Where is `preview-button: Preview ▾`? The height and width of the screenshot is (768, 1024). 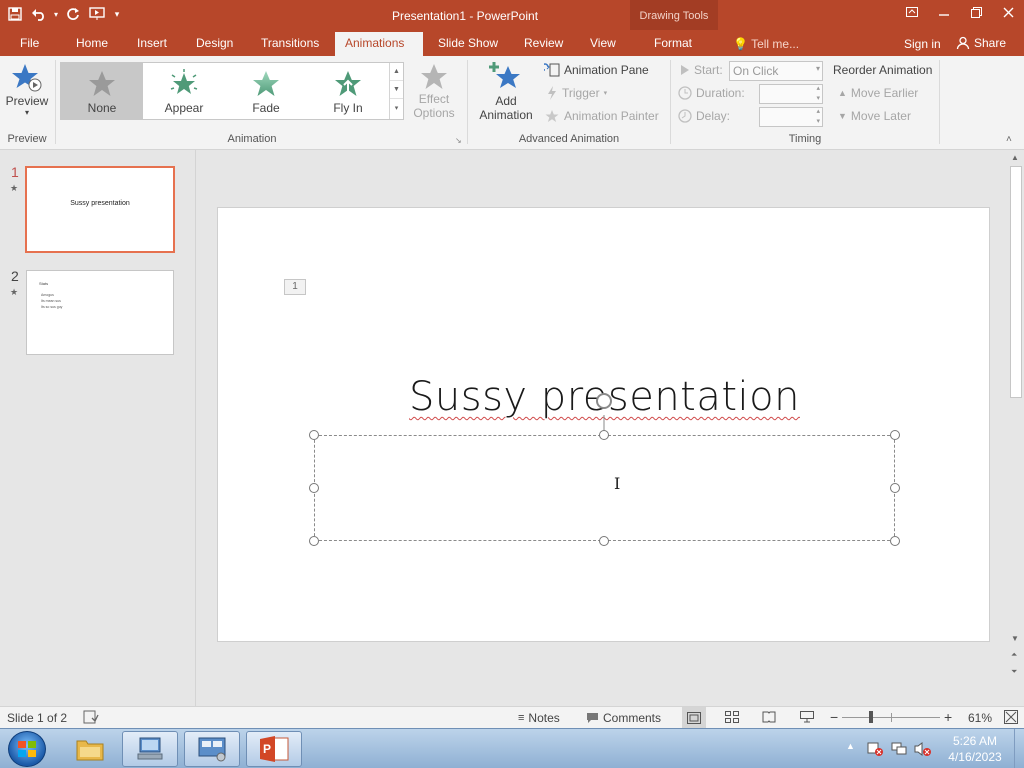 preview-button: Preview ▾ is located at coordinates (27, 89).